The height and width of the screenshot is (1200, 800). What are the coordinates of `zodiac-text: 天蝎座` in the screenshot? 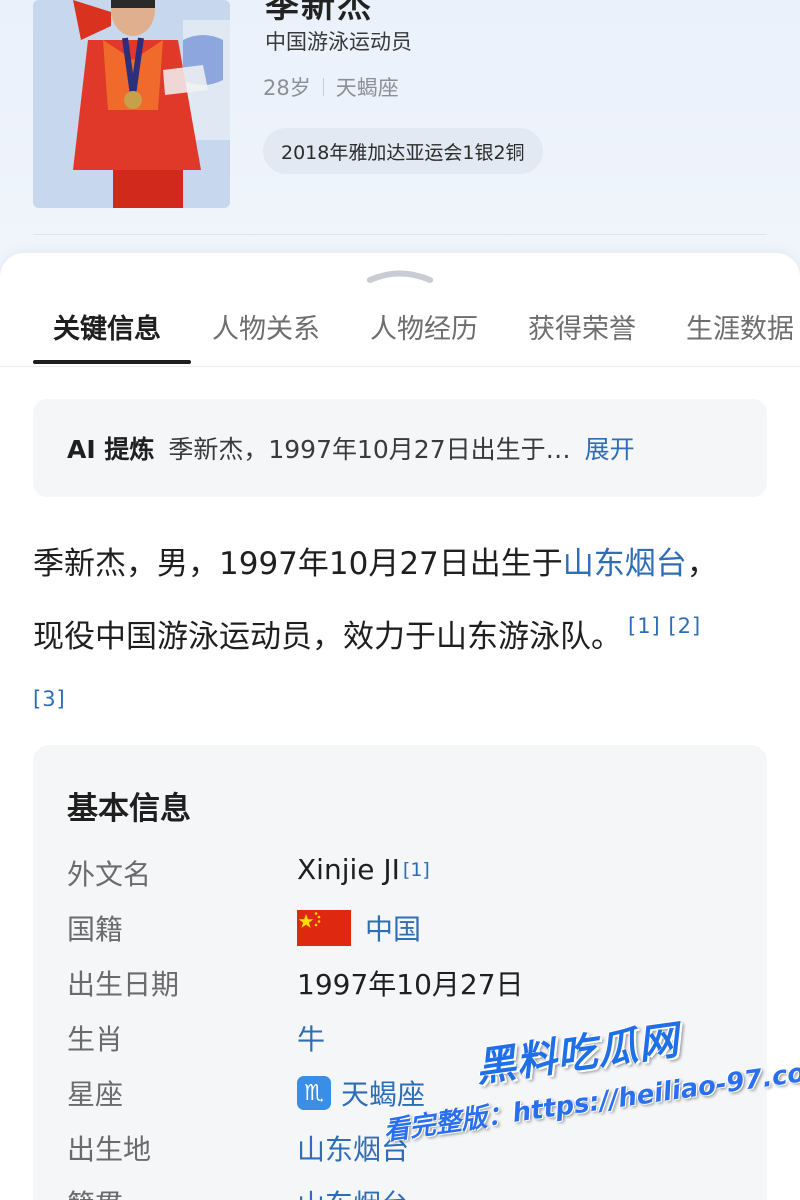 It's located at (367, 88).